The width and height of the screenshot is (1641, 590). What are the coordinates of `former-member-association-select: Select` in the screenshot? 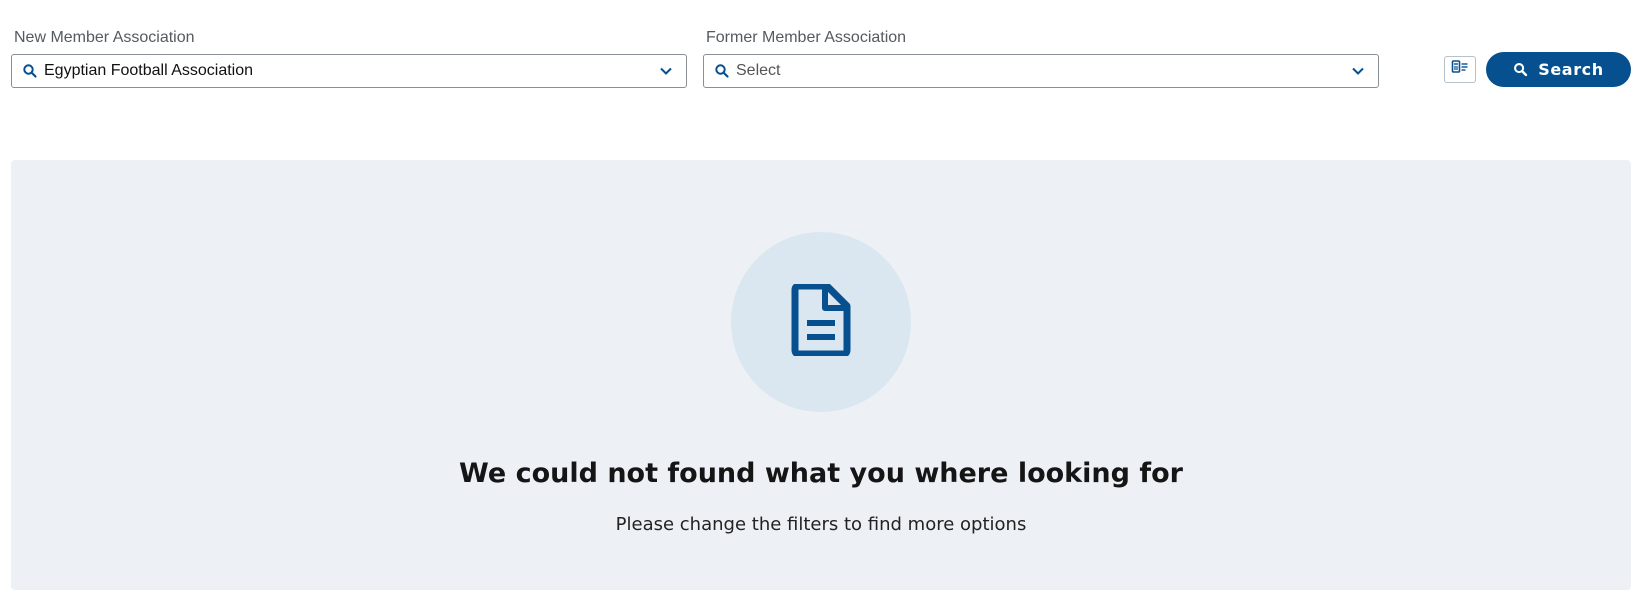 It's located at (1041, 71).